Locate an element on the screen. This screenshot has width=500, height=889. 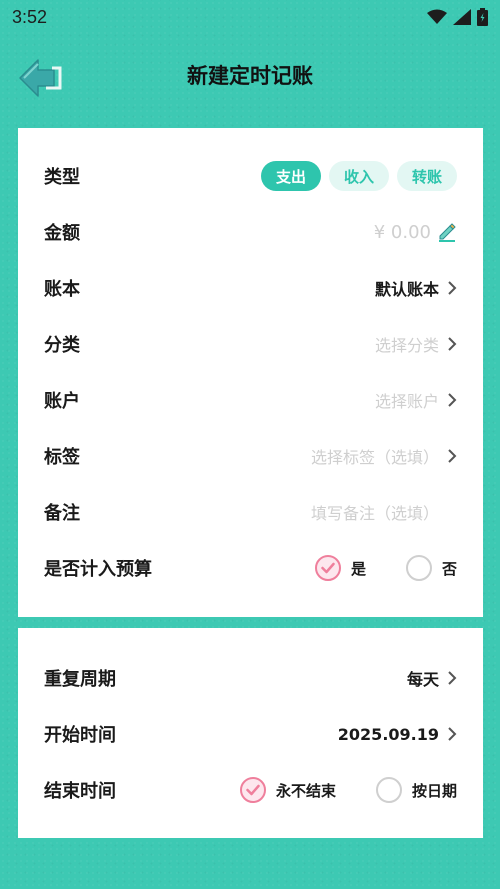
end-never-option: 永不结束 is located at coordinates (287, 790).